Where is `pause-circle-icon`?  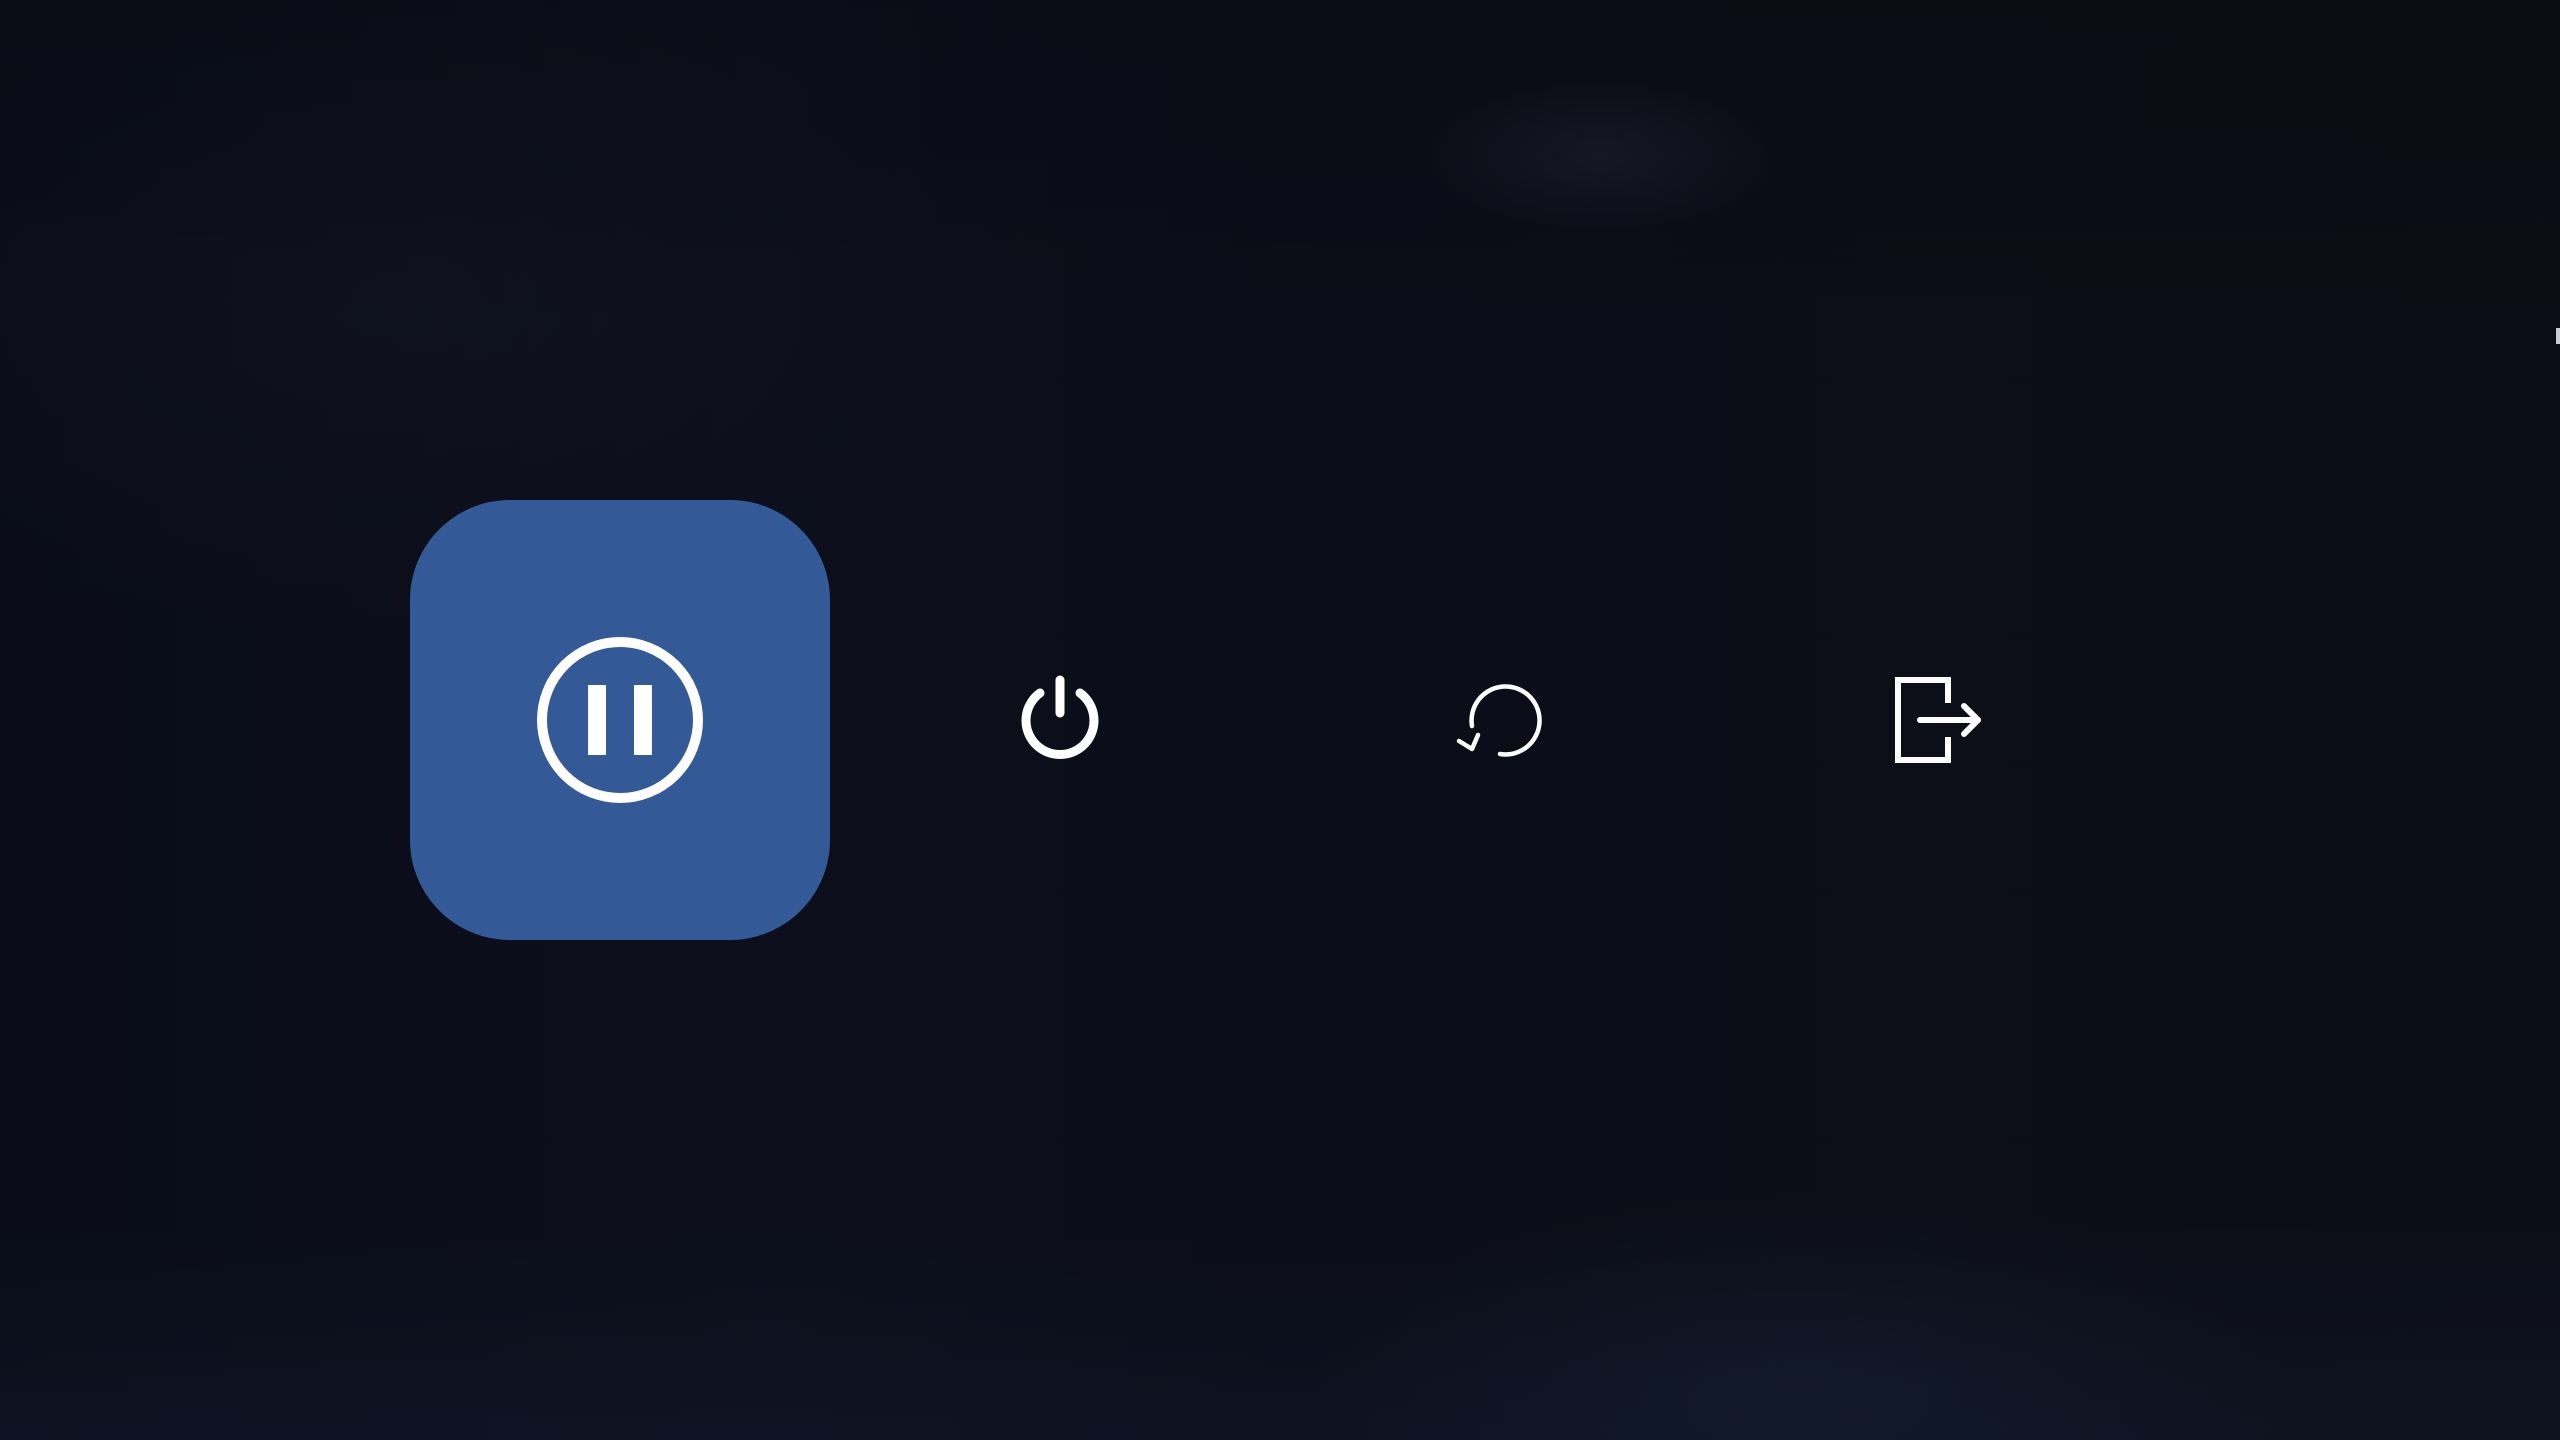 pause-circle-icon is located at coordinates (620, 720).